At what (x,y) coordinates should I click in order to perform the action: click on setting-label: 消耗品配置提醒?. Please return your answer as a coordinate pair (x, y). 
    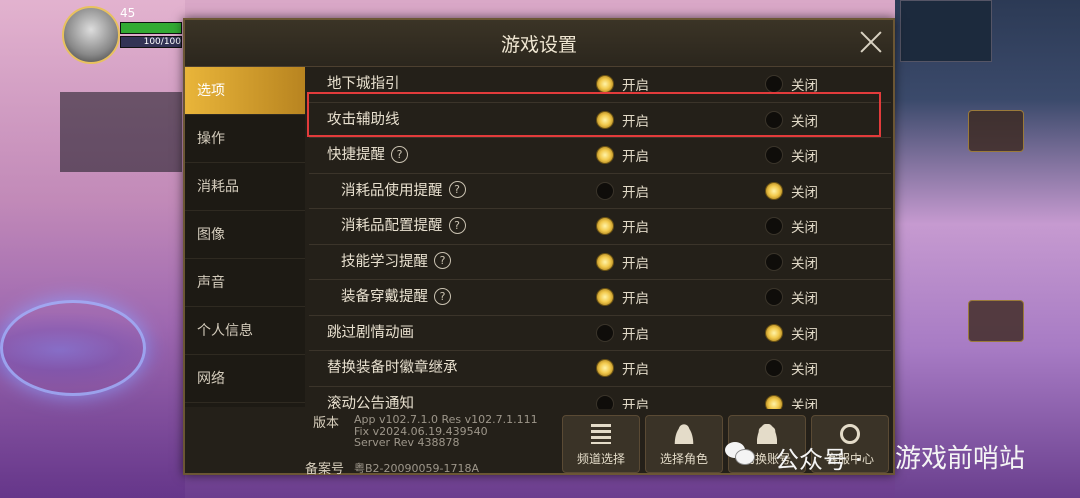
    Looking at the image, I should click on (403, 226).